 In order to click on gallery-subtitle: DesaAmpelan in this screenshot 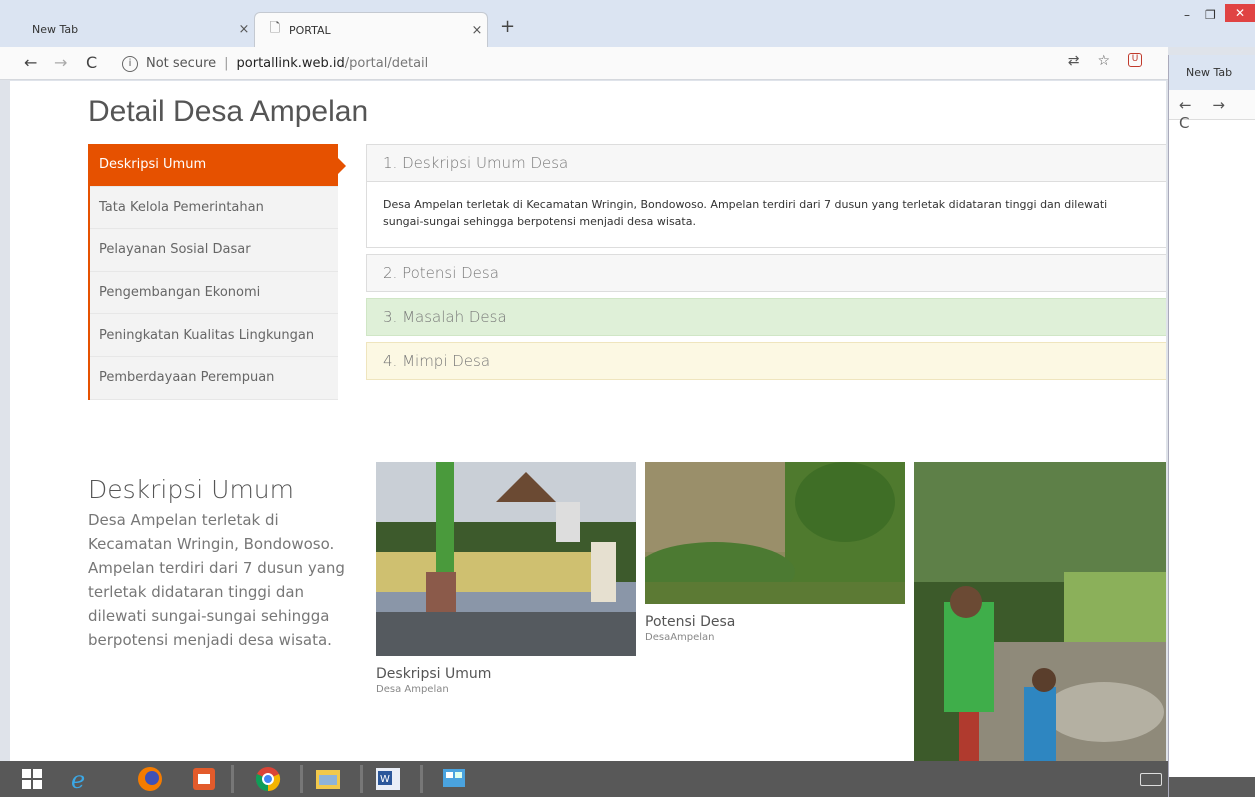, I will do `click(680, 637)`.